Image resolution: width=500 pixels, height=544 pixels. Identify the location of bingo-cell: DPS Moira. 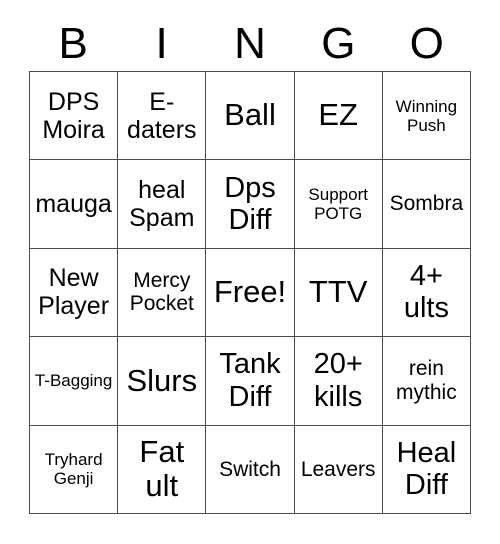
(74, 116).